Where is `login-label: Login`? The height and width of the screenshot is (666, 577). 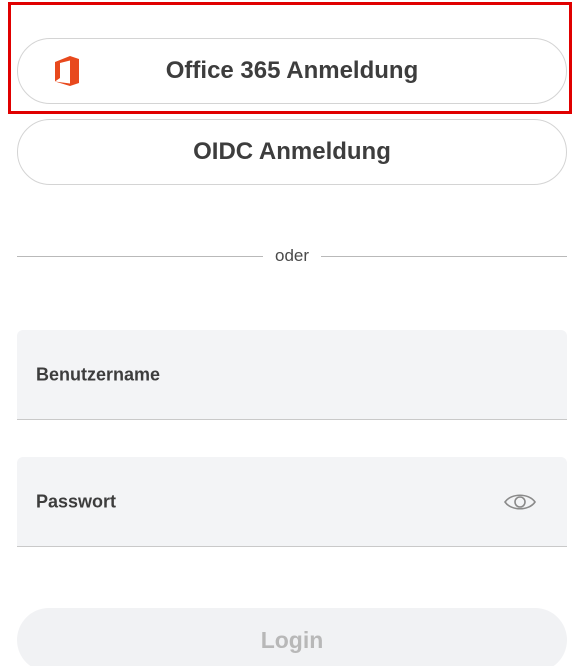 login-label: Login is located at coordinates (292, 639).